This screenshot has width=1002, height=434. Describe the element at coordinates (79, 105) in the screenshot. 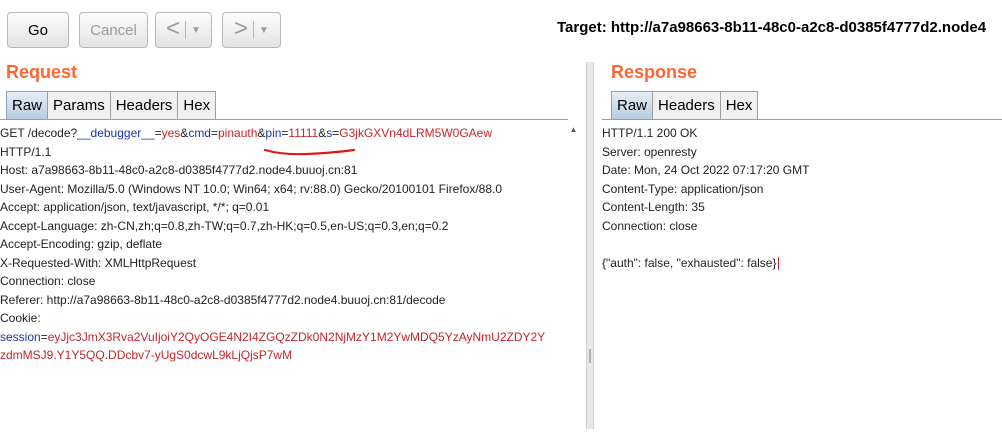

I see `tab-params: Params` at that location.